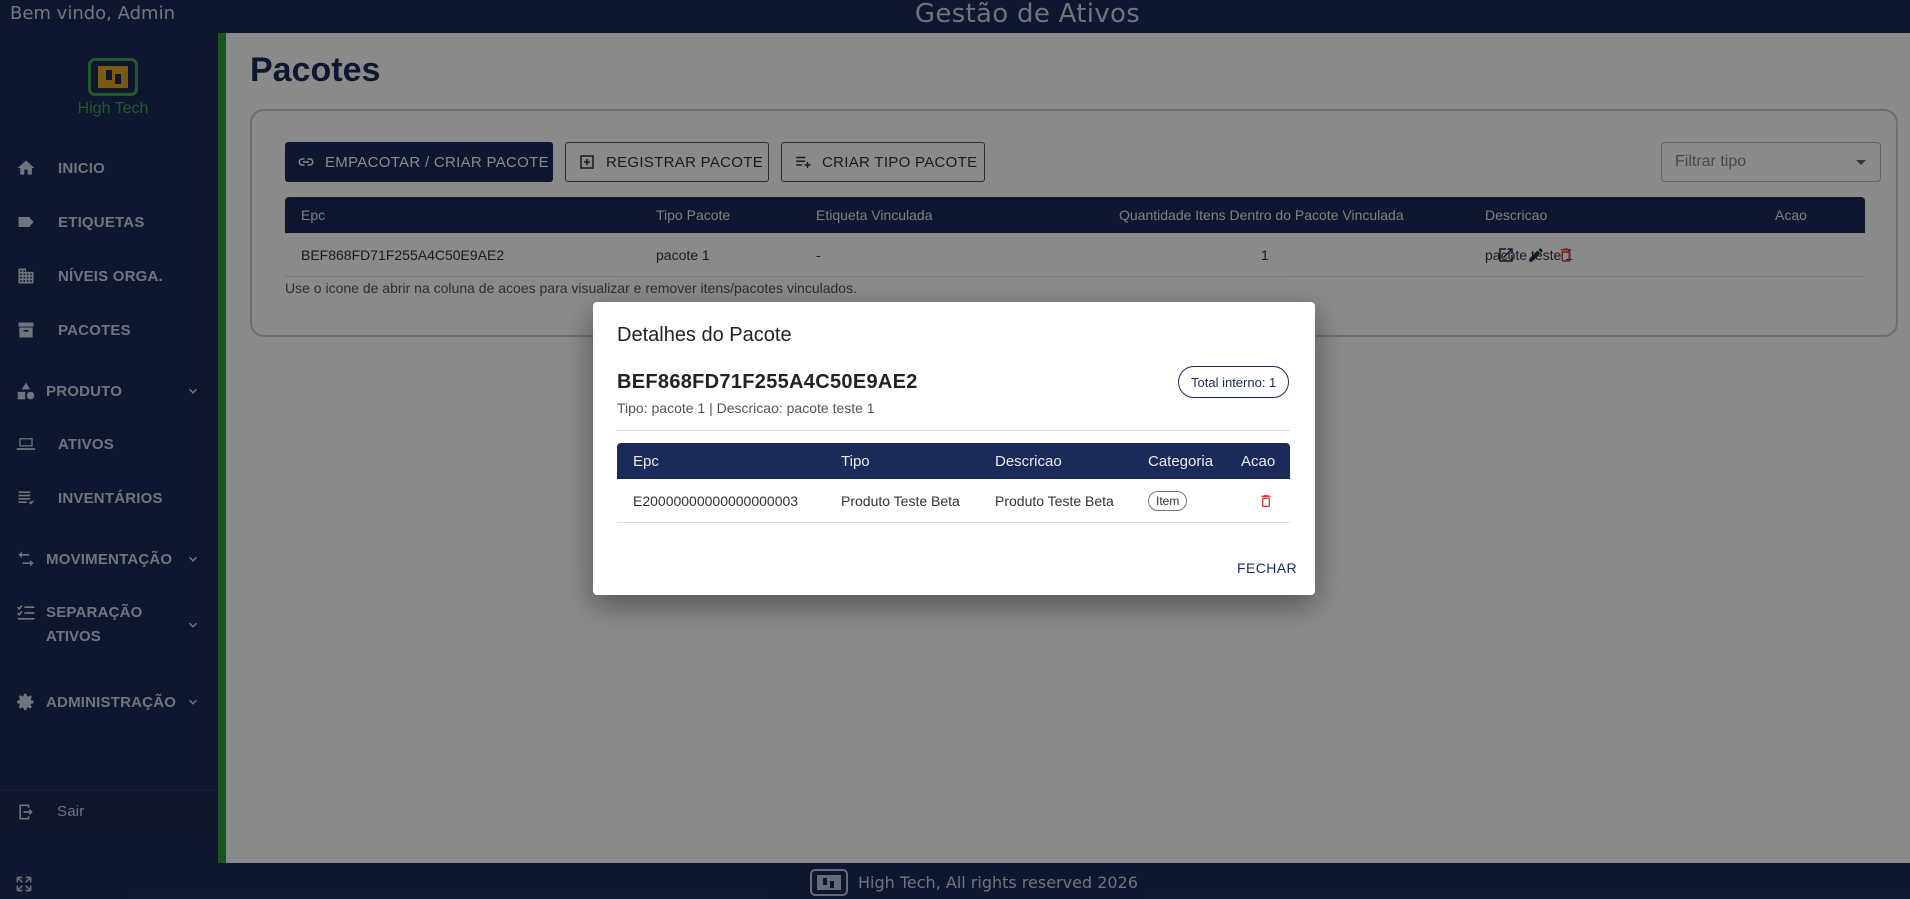  What do you see at coordinates (704, 335) in the screenshot?
I see `dialog-title: Detalhes do Pacote` at bounding box center [704, 335].